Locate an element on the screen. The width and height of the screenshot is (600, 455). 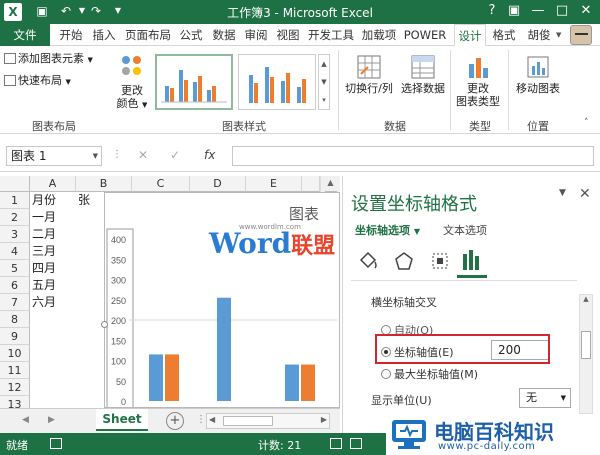
row-header: 2 is located at coordinates (15, 217).